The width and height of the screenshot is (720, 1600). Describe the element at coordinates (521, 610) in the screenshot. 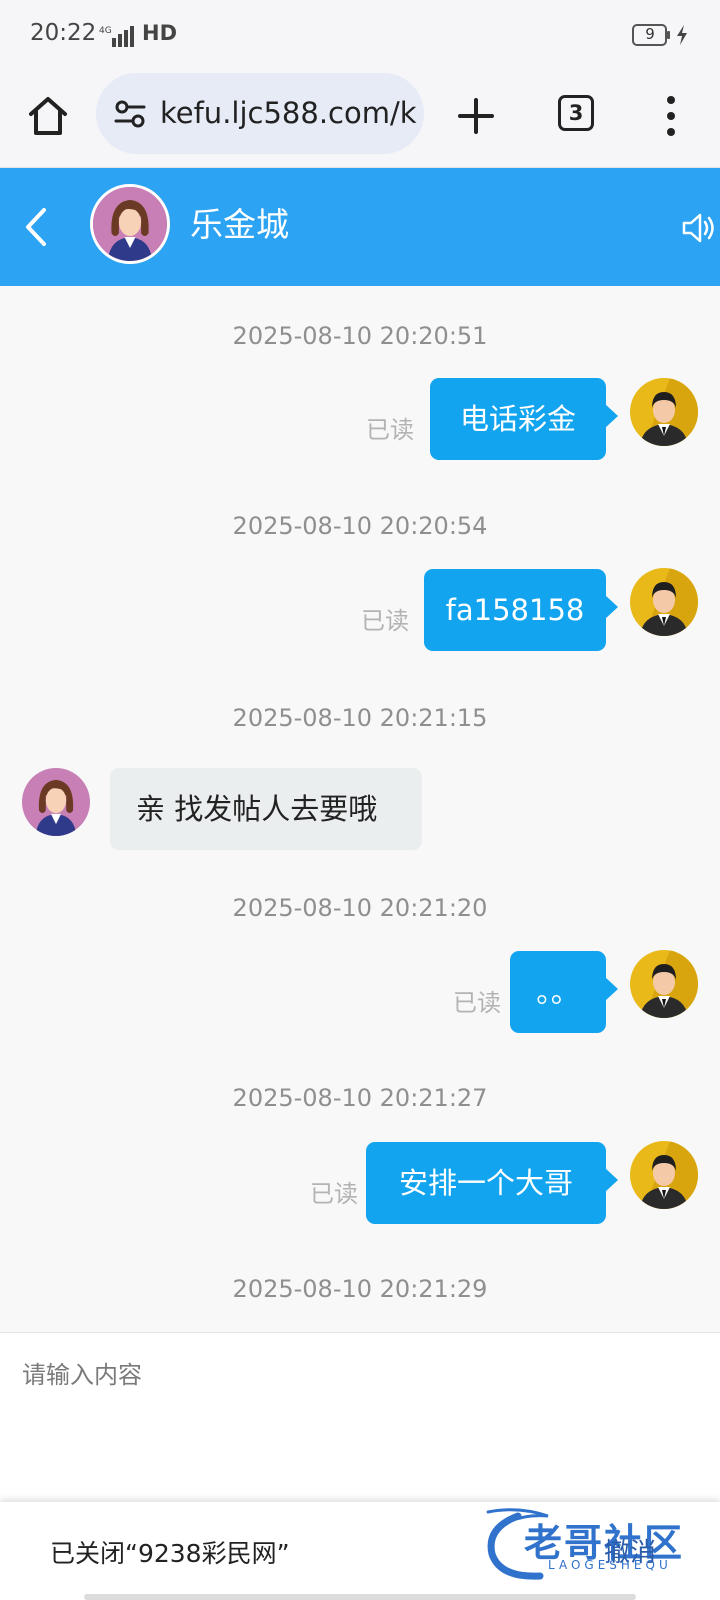

I see `outgoing-message: fa158158` at that location.